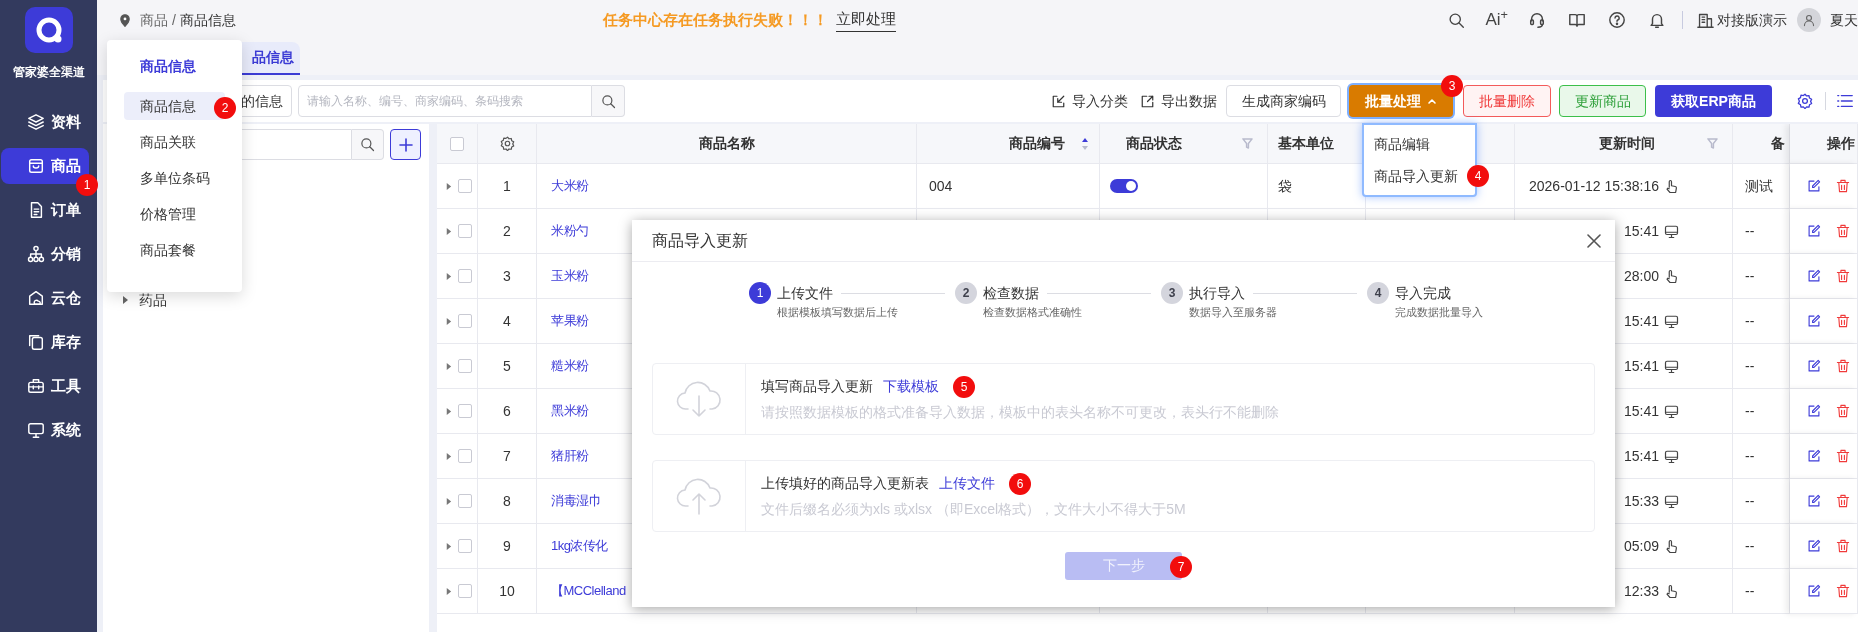  Describe the element at coordinates (1124, 186) in the screenshot. I see `status-toggle` at that location.